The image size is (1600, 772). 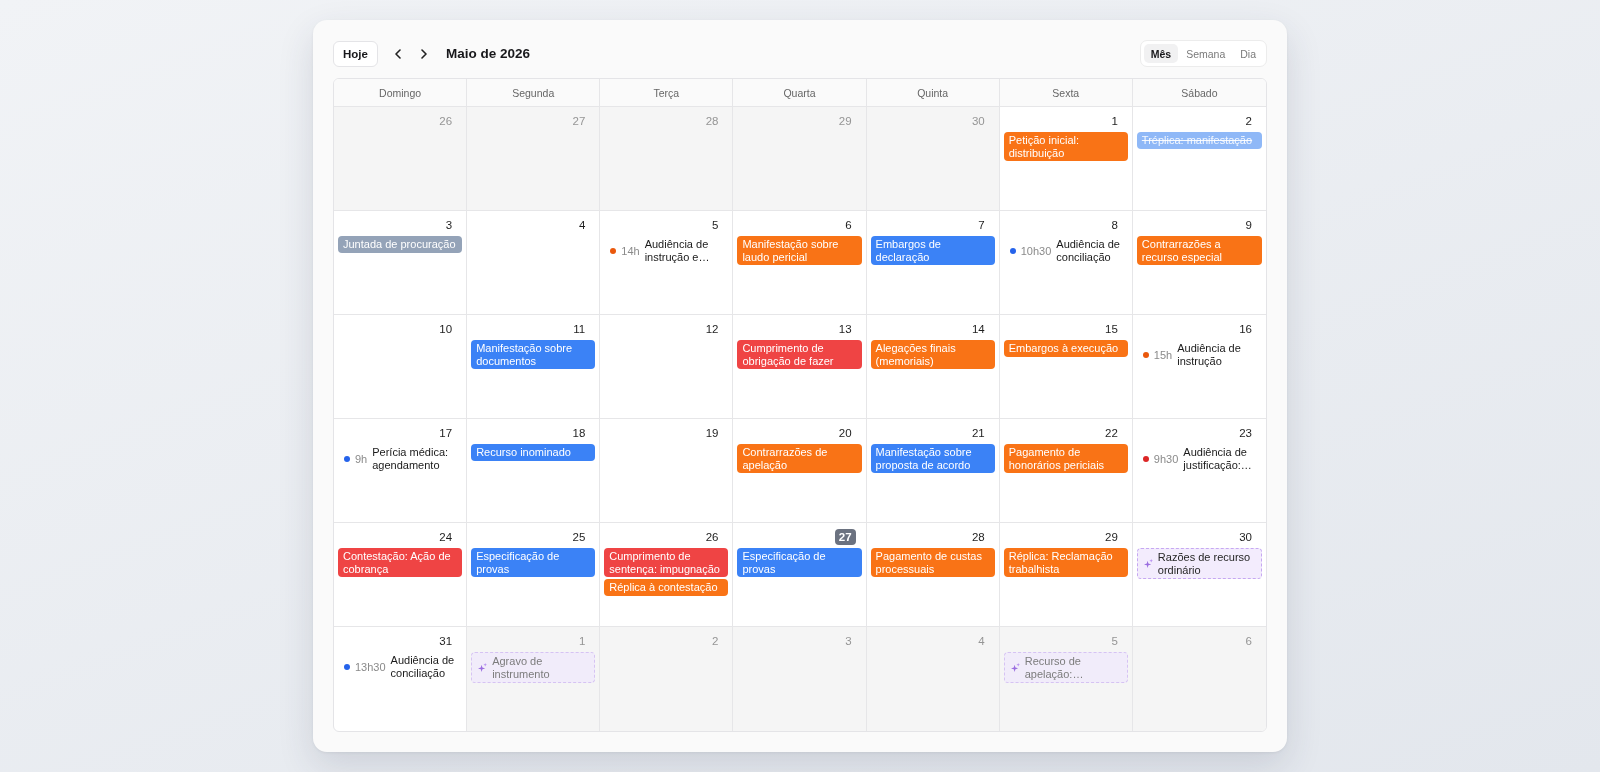 What do you see at coordinates (1199, 563) in the screenshot?
I see `draft-event: Razões de recurso ordinário` at bounding box center [1199, 563].